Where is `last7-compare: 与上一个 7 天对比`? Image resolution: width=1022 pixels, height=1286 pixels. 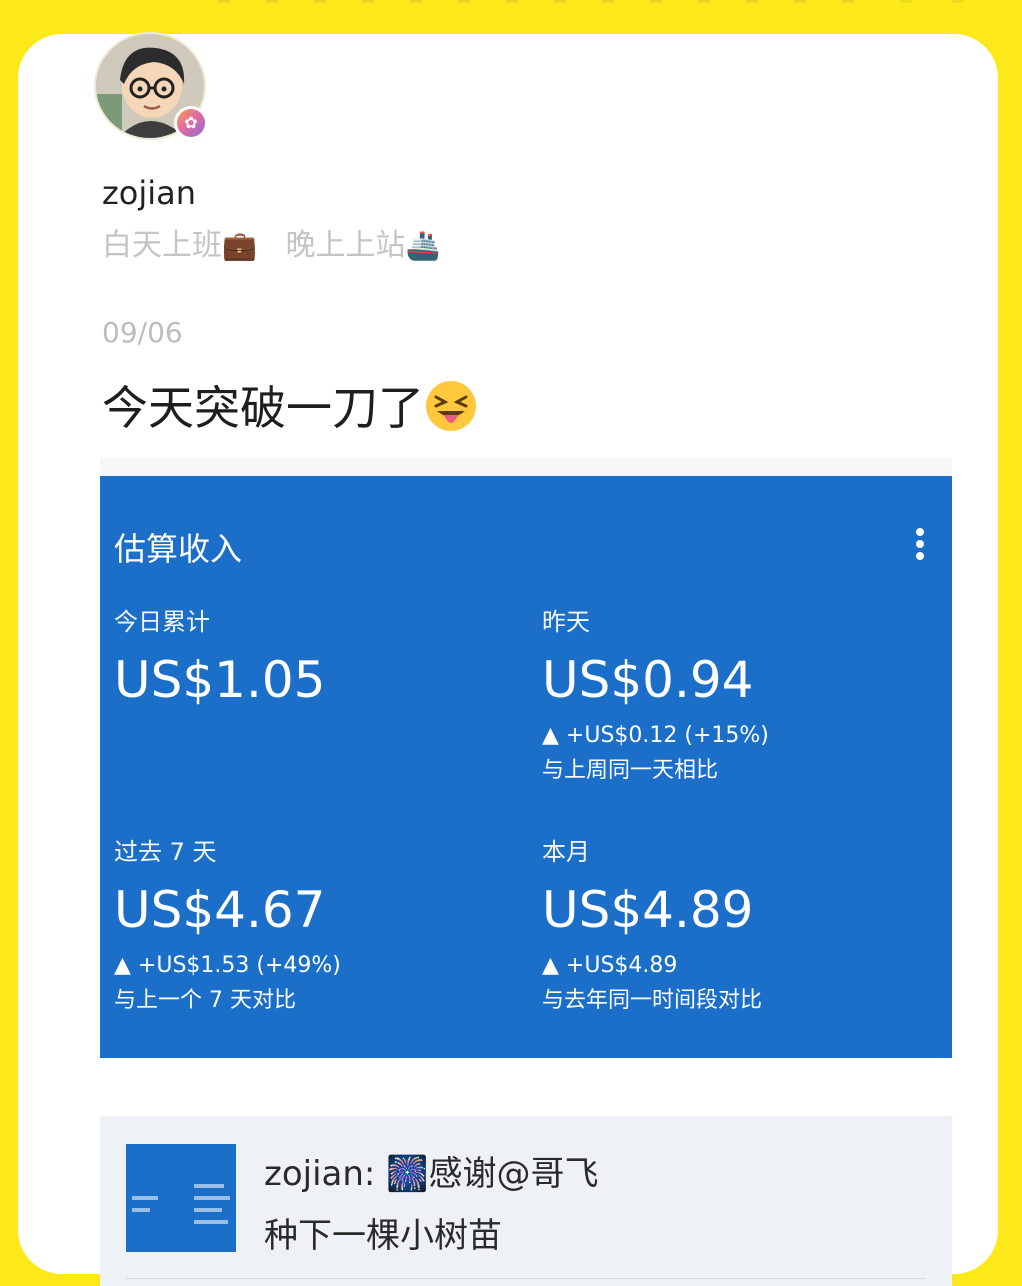
last7-compare: 与上一个 7 天对比 is located at coordinates (205, 1000).